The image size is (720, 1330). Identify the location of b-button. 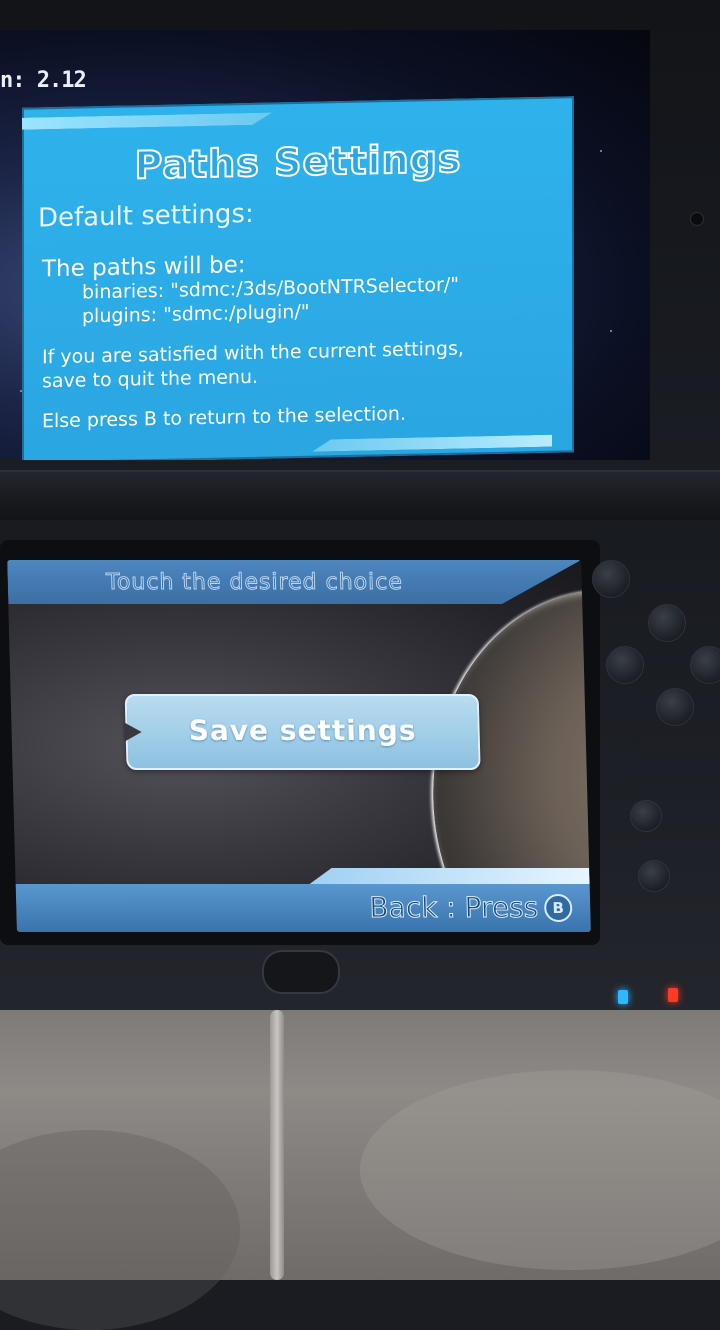
(675, 707).